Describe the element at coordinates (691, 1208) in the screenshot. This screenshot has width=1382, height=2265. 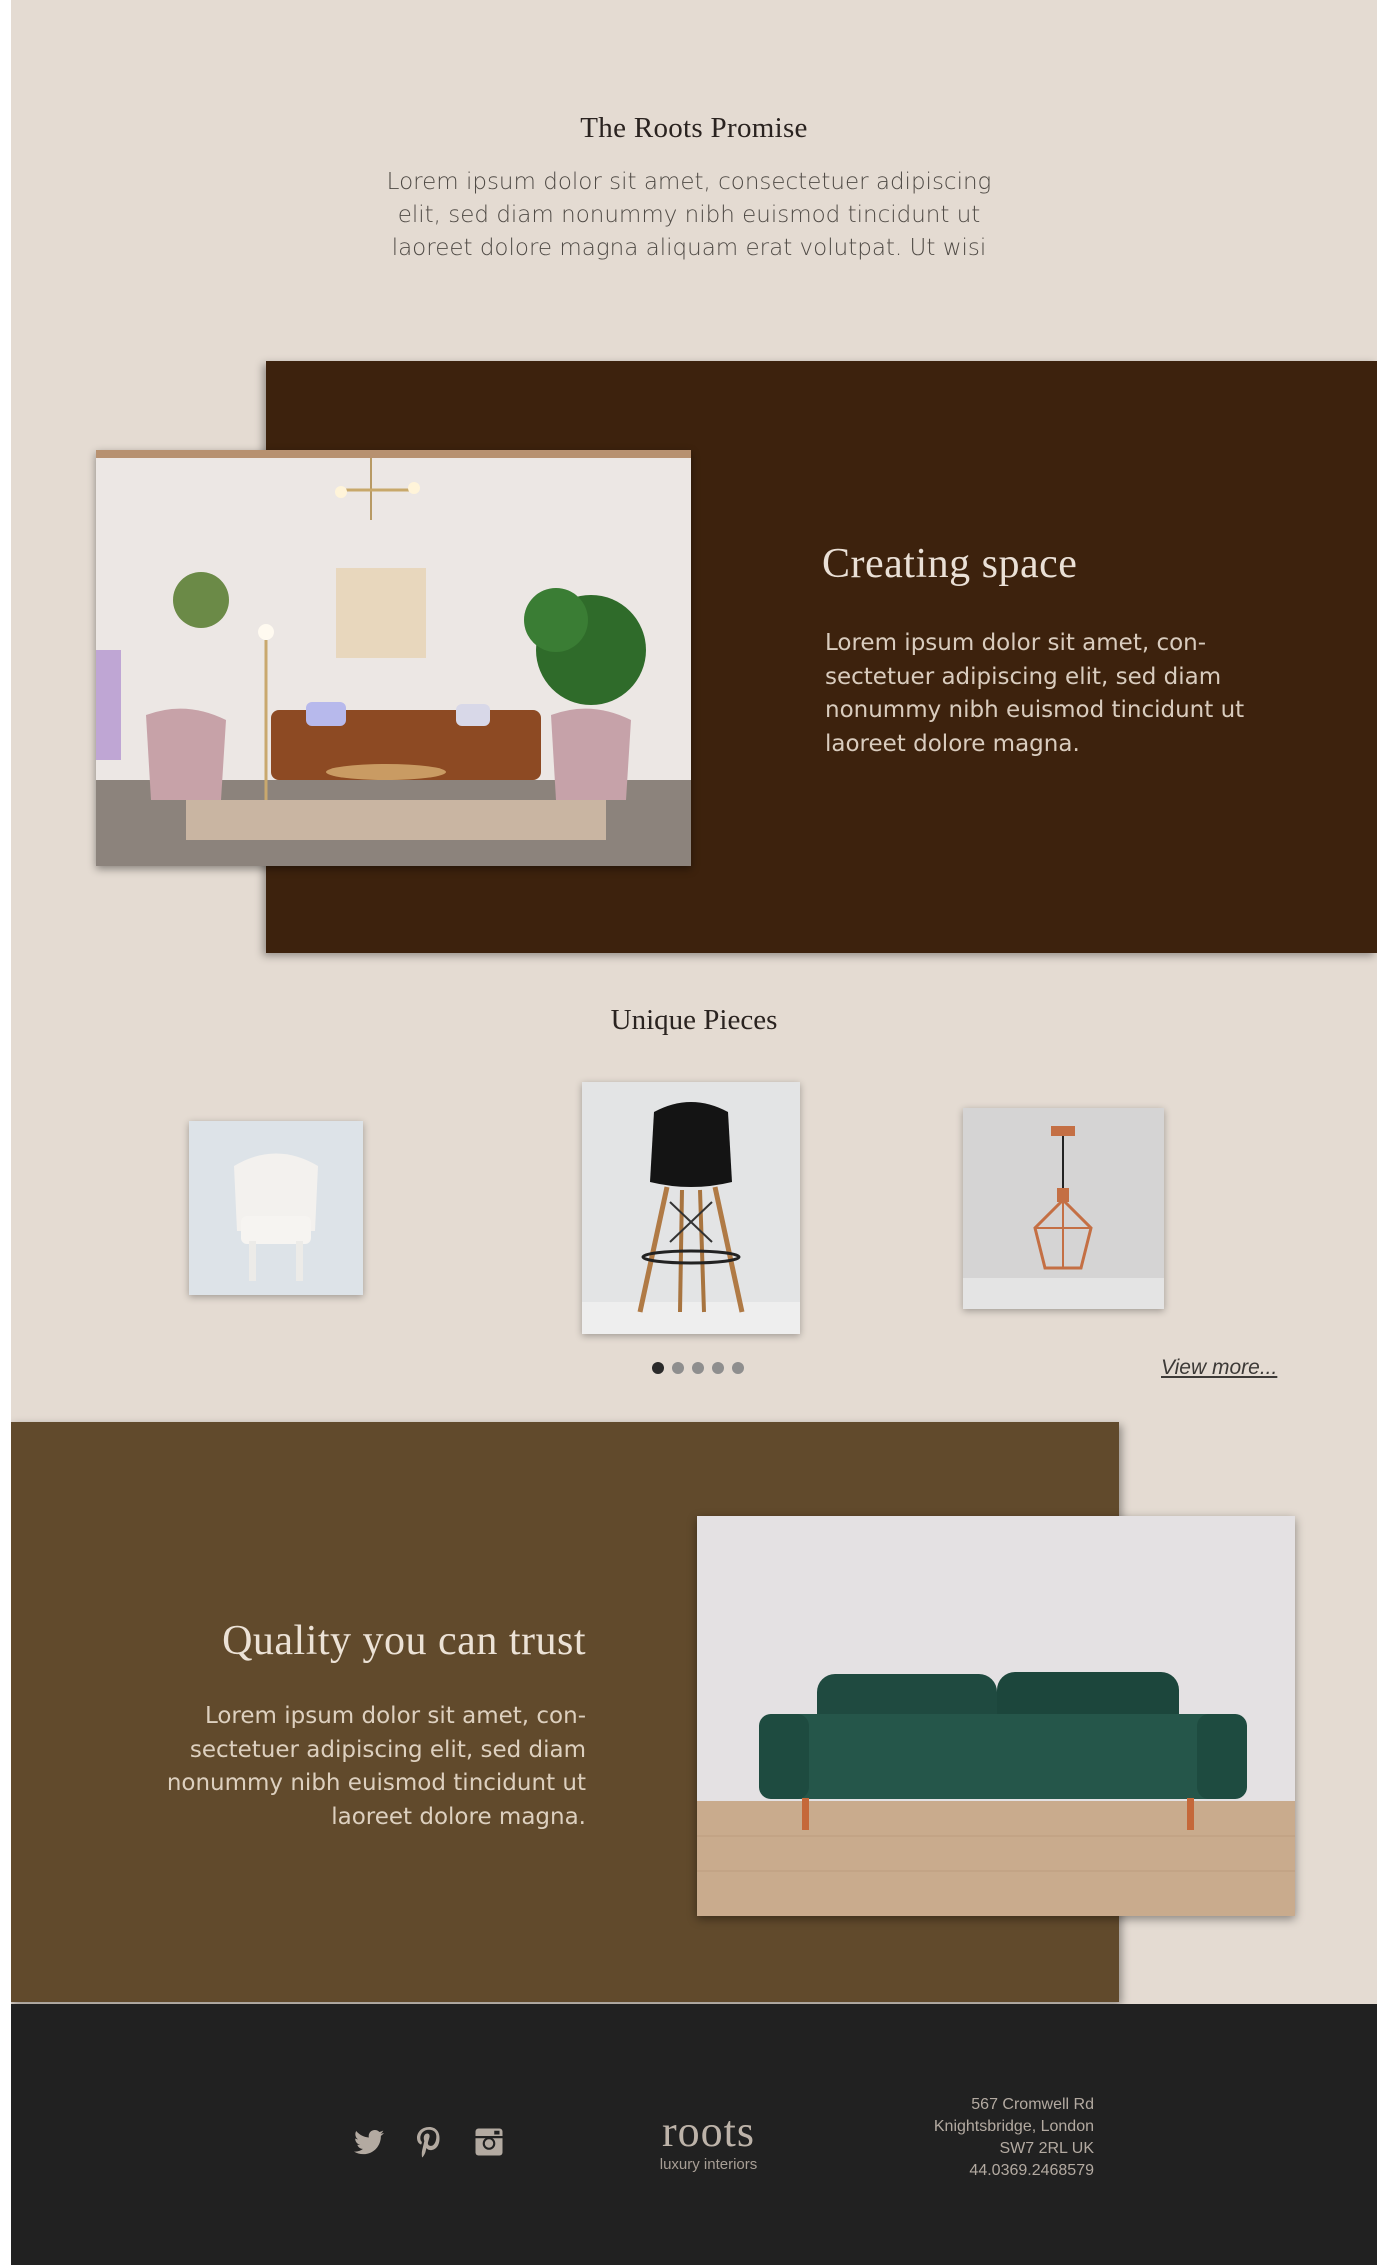
I see `black-barstool-image` at that location.